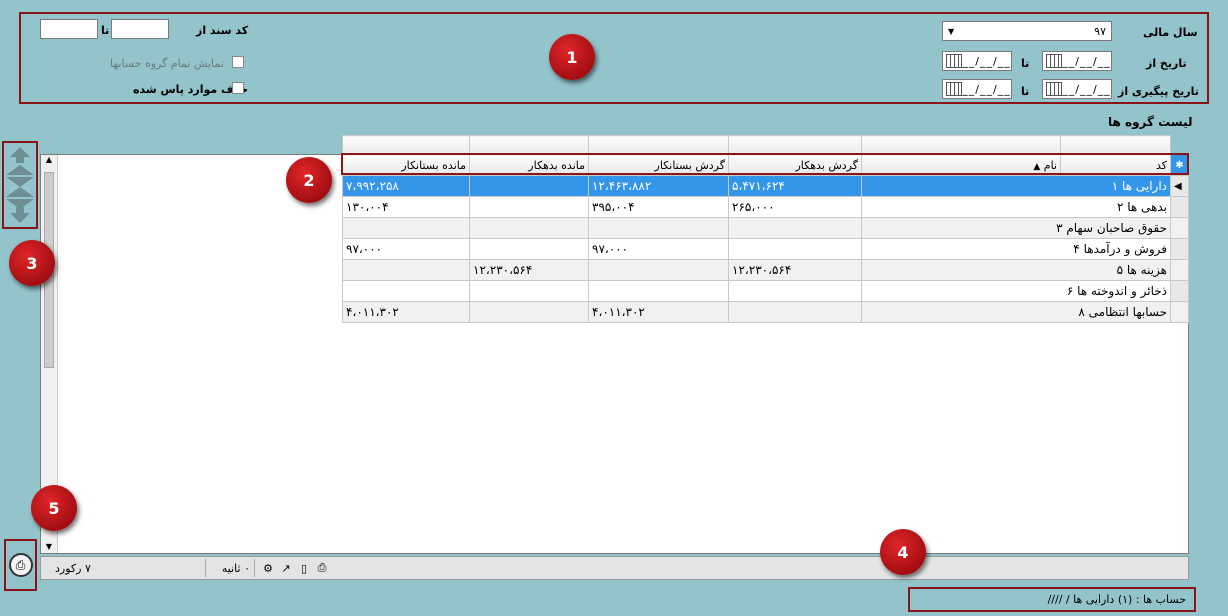 Image resolution: width=1228 pixels, height=616 pixels. I want to click on callout-badge-4: 4, so click(903, 552).